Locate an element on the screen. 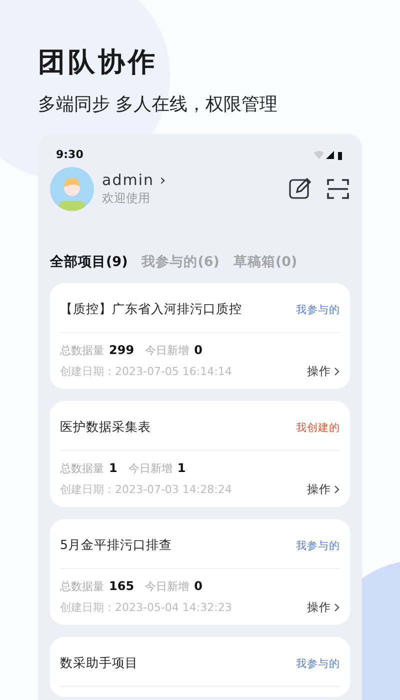 The height and width of the screenshot is (700, 400). stat-value: 299 is located at coordinates (121, 350).